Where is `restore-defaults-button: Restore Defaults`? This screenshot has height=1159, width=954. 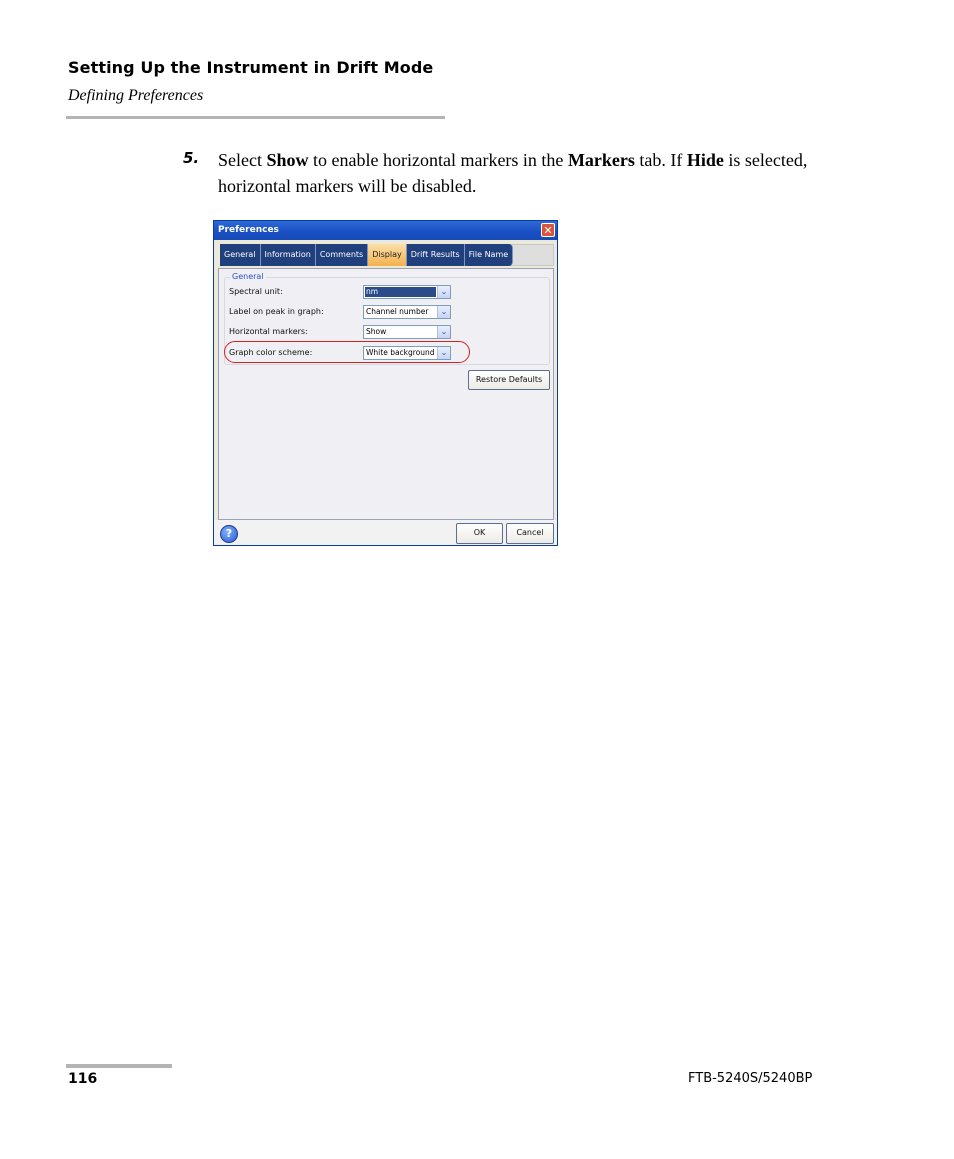 restore-defaults-button: Restore Defaults is located at coordinates (509, 380).